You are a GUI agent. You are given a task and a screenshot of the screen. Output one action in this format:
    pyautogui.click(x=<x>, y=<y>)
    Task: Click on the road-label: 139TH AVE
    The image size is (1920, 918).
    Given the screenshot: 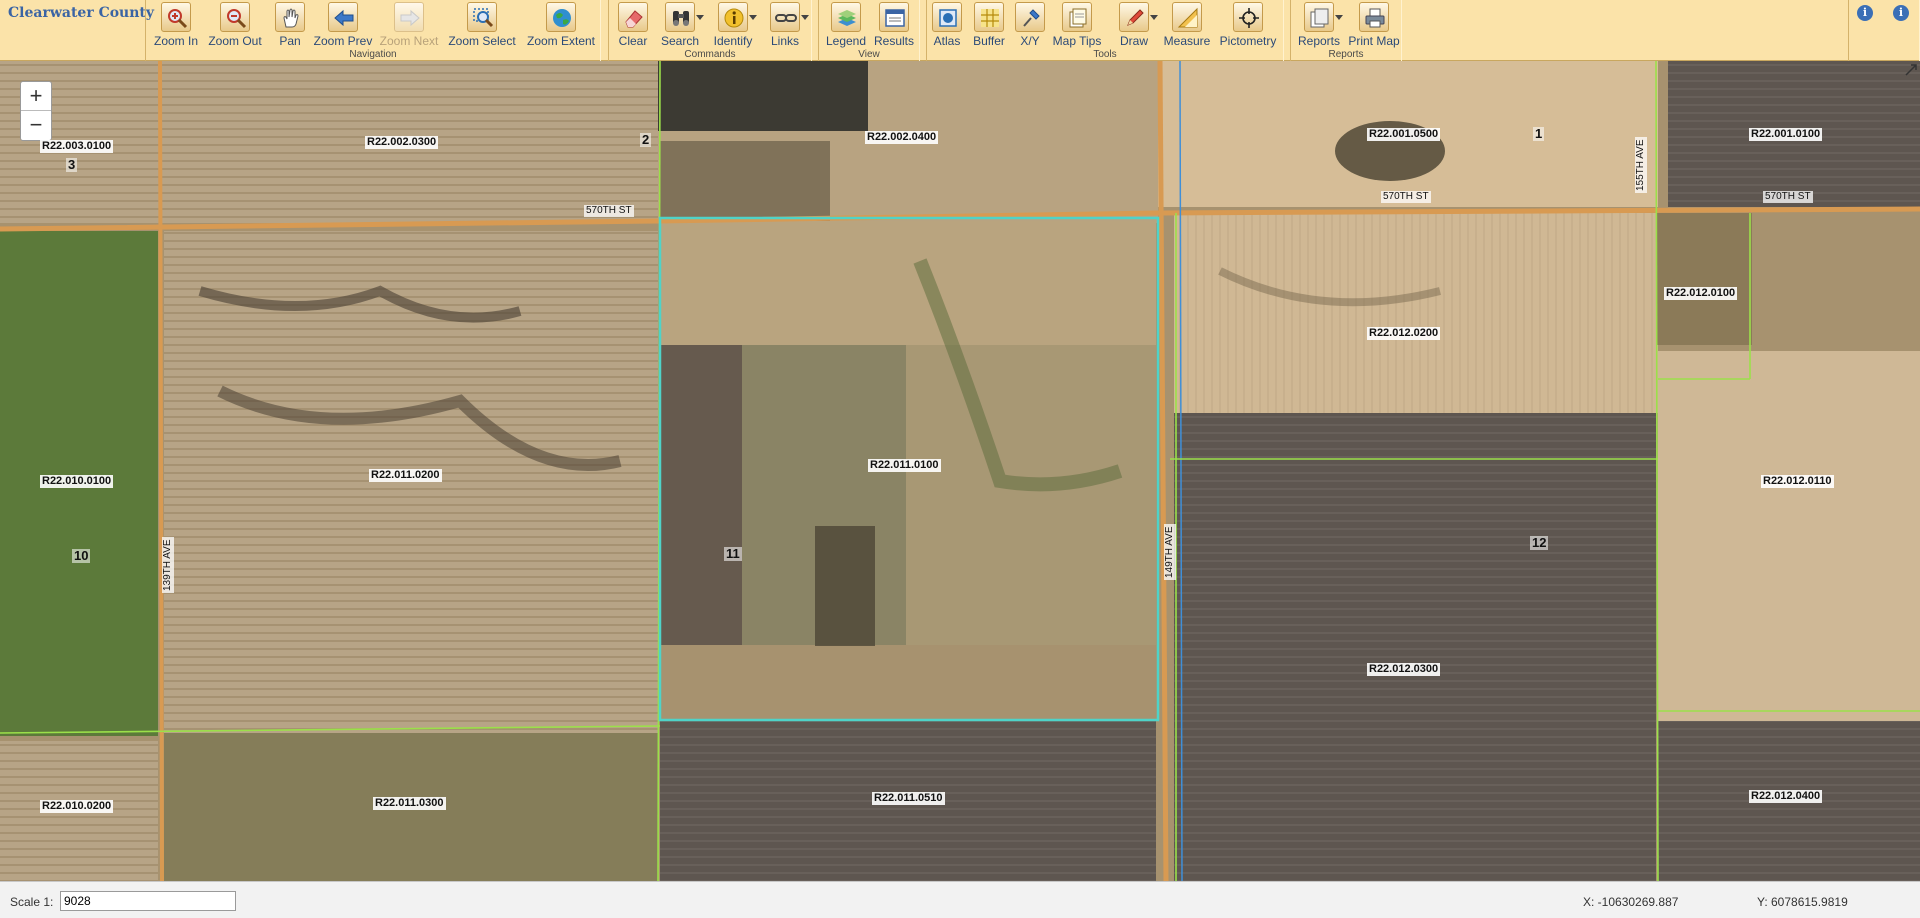 What is the action you would take?
    pyautogui.click(x=168, y=565)
    